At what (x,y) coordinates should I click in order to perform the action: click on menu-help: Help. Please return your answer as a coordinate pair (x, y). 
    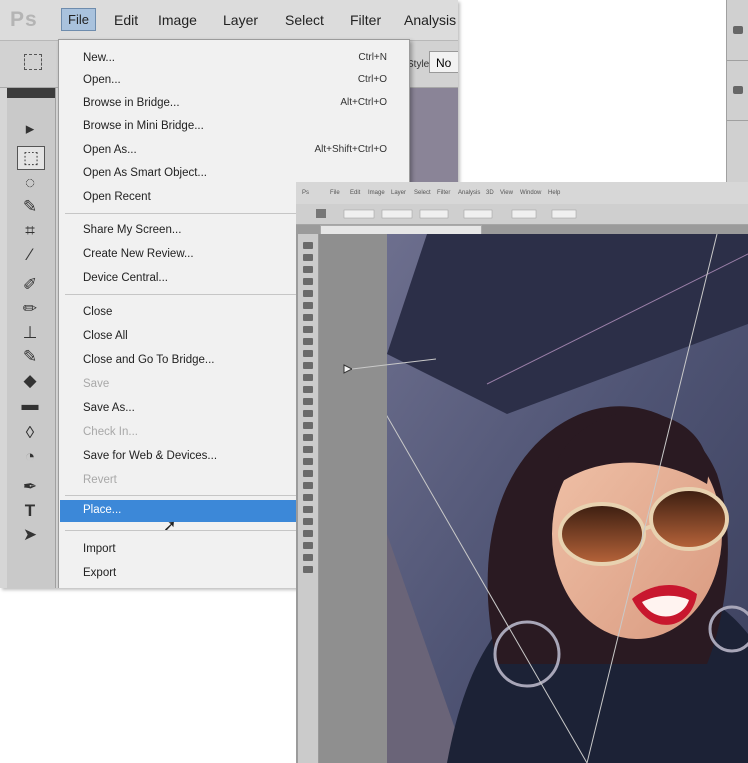
    Looking at the image, I should click on (554, 193).